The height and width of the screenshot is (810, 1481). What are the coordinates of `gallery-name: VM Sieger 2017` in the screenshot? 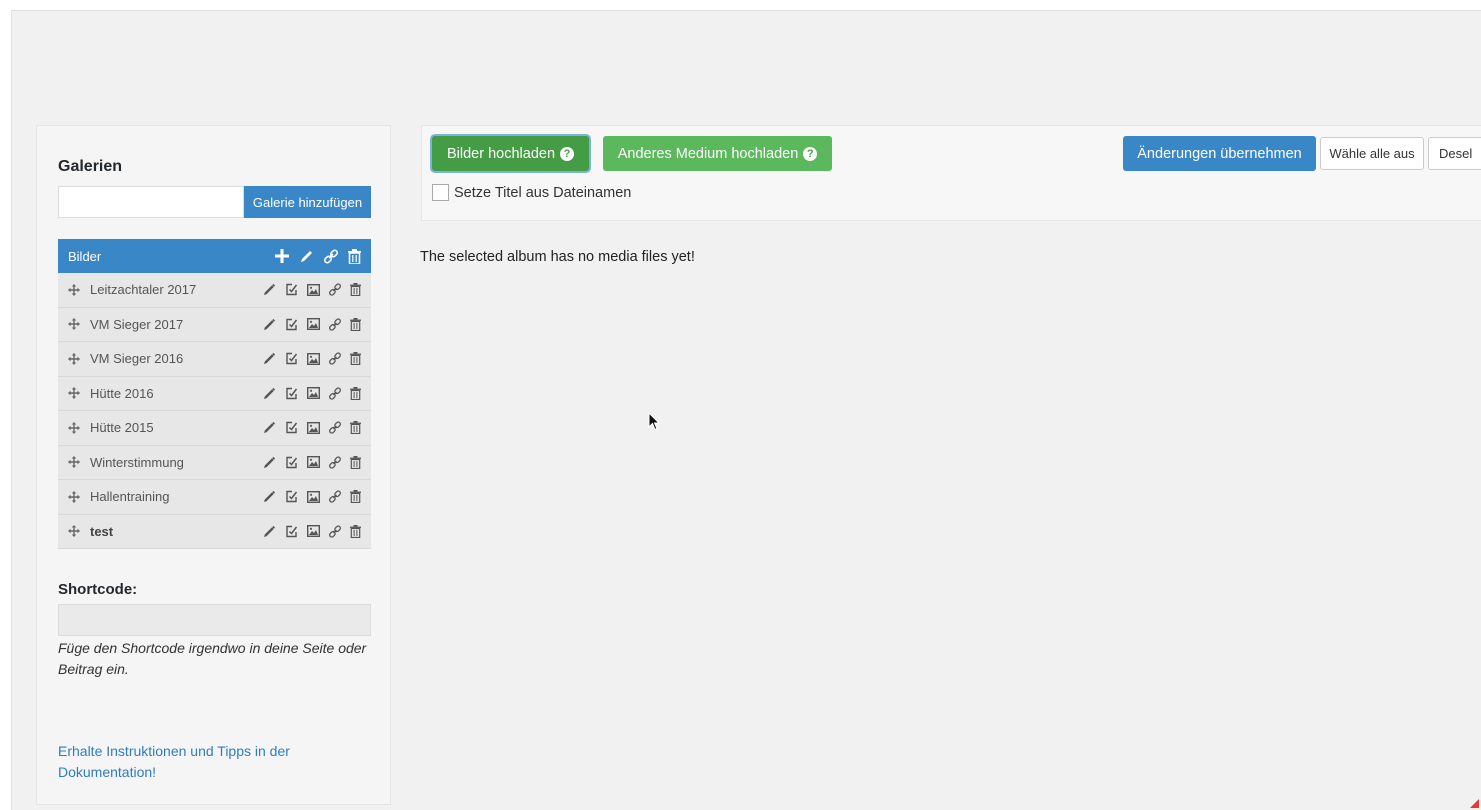 It's located at (176, 324).